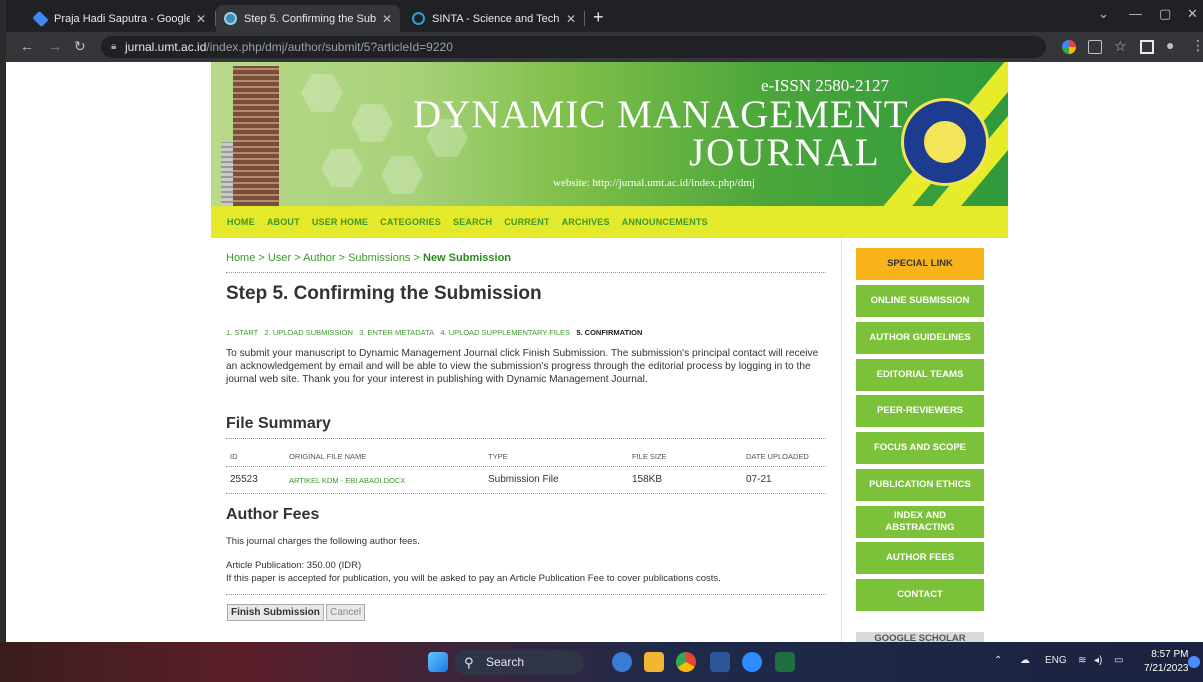 Image resolution: width=1203 pixels, height=682 pixels. Describe the element at coordinates (841, 440) in the screenshot. I see `sidebar-divider` at that location.